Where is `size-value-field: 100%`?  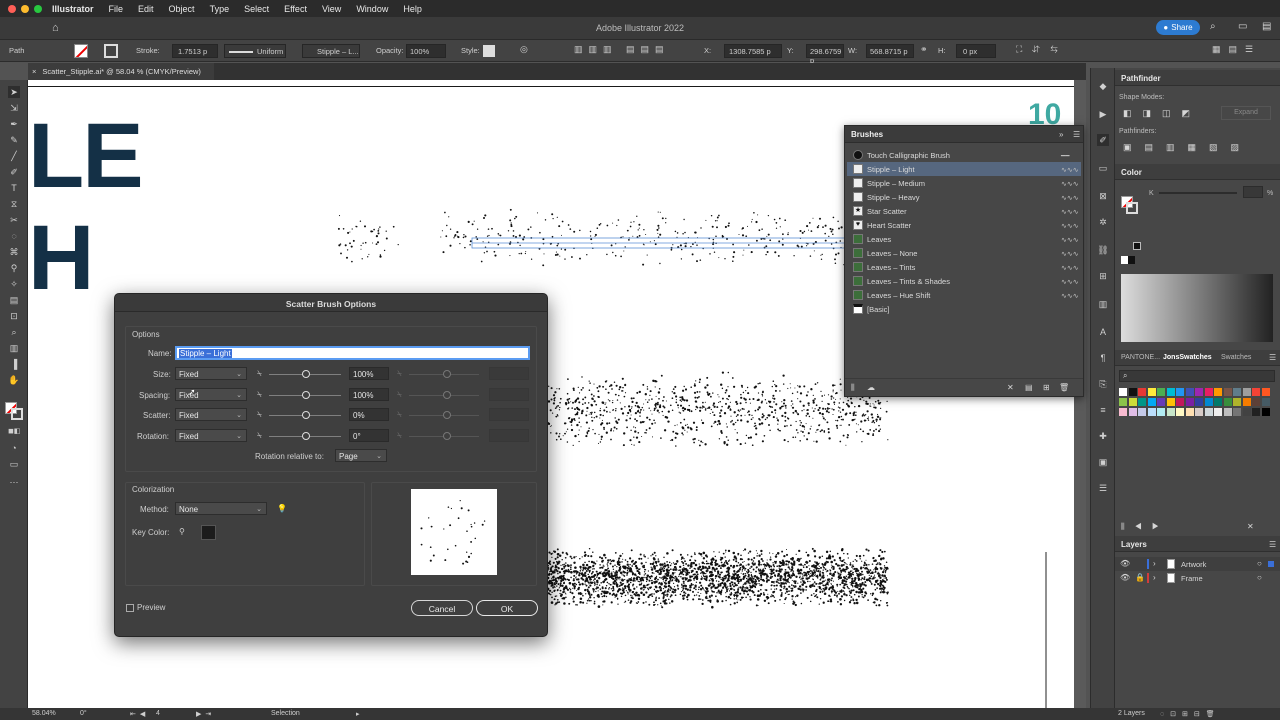
size-value-field: 100% is located at coordinates (369, 373).